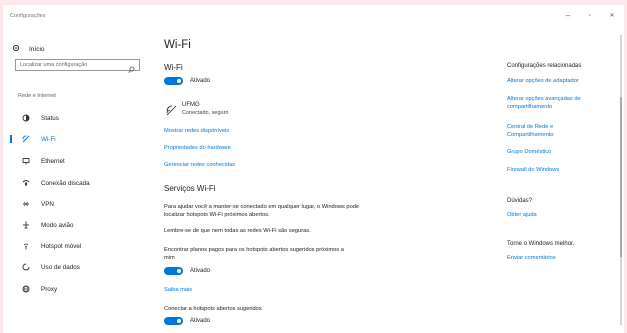 The width and height of the screenshot is (627, 333). Describe the element at coordinates (199, 165) in the screenshot. I see `manage-known-networks-link: Gerenciar redes conhecidas` at that location.